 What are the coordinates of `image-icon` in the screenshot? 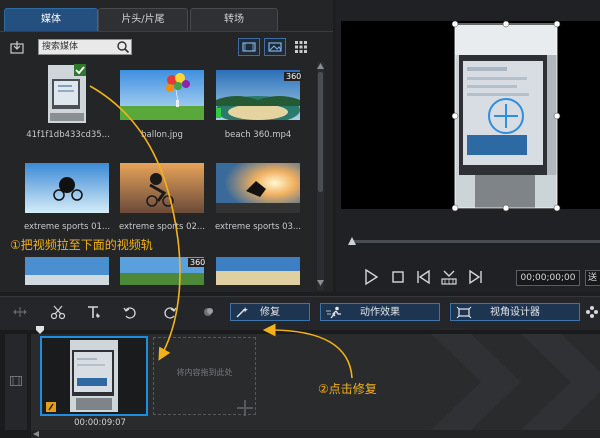 It's located at (275, 47).